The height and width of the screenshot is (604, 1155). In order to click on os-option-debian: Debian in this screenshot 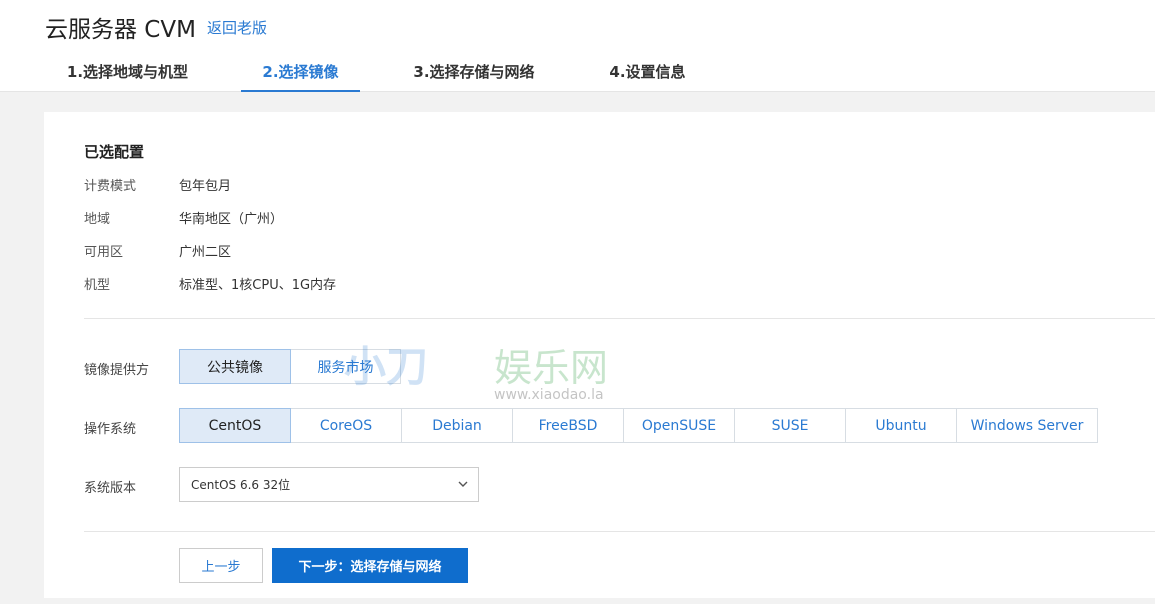, I will do `click(457, 425)`.